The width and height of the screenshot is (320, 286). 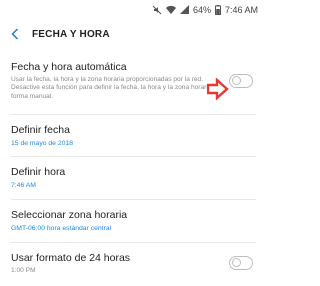 What do you see at coordinates (71, 34) in the screenshot?
I see `page-title: FECHA Y HORA` at bounding box center [71, 34].